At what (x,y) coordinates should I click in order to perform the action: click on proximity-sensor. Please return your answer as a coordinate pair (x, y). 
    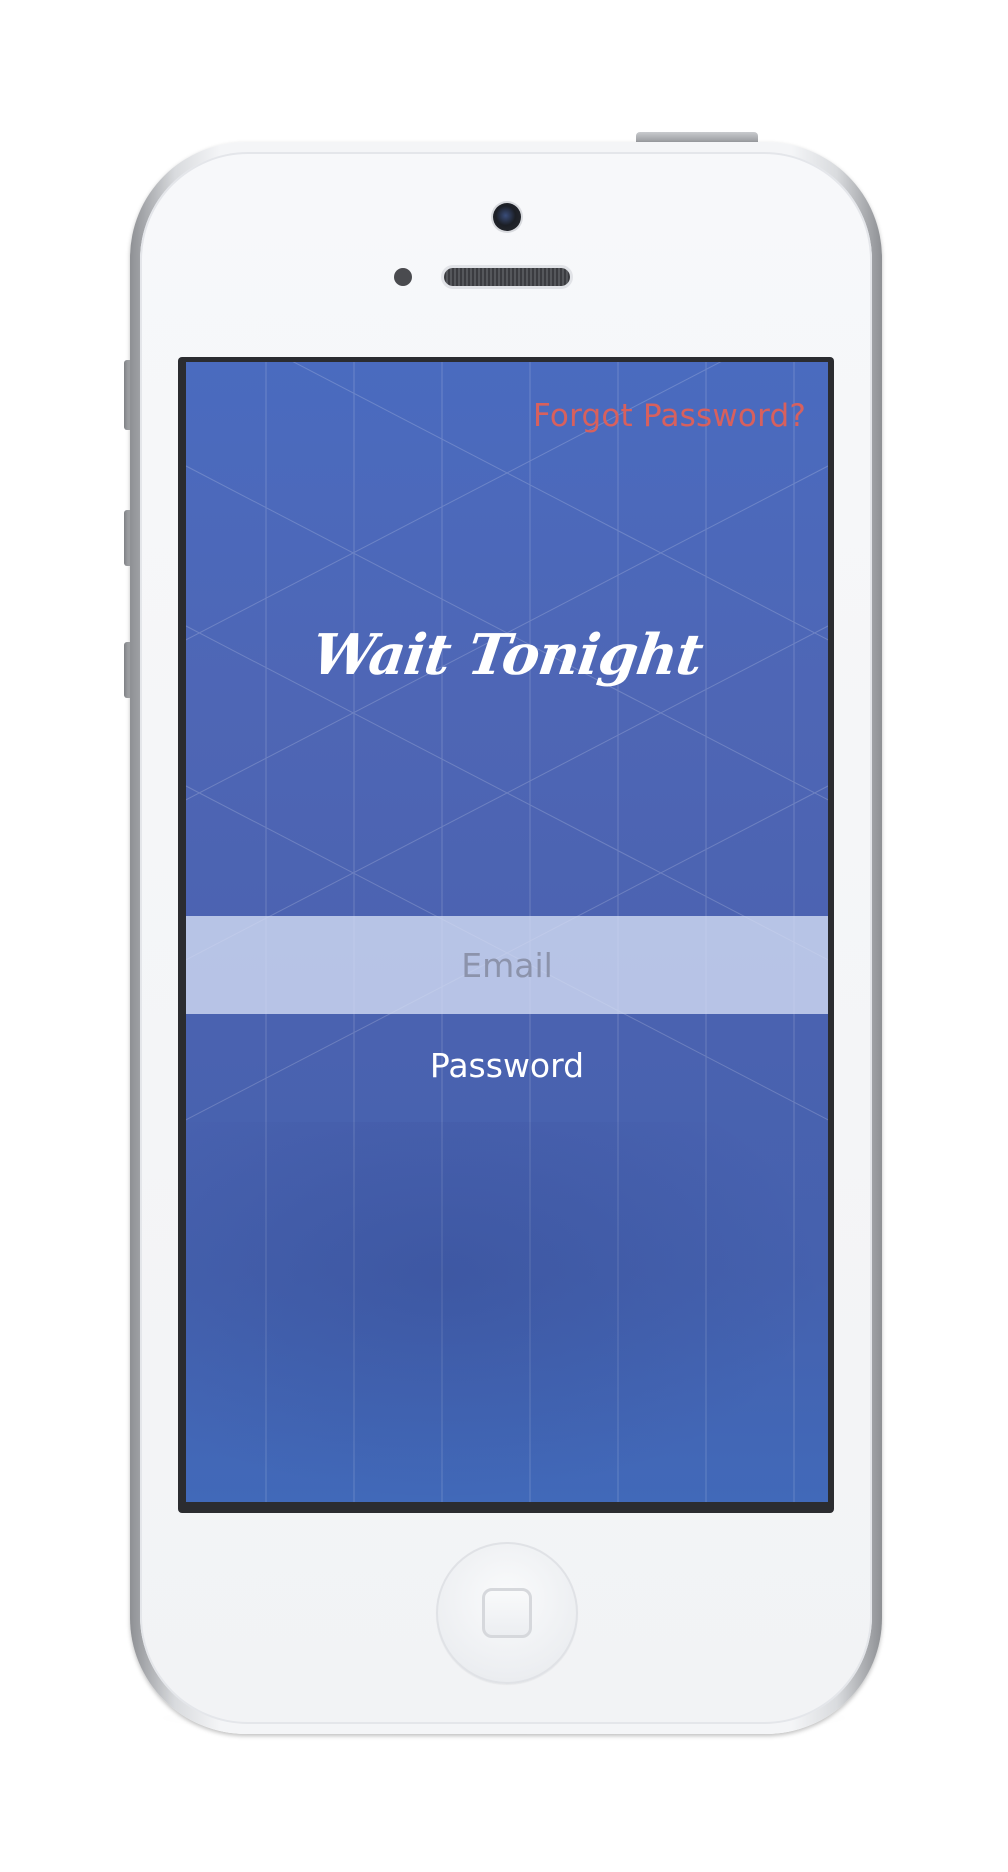
    Looking at the image, I should click on (403, 277).